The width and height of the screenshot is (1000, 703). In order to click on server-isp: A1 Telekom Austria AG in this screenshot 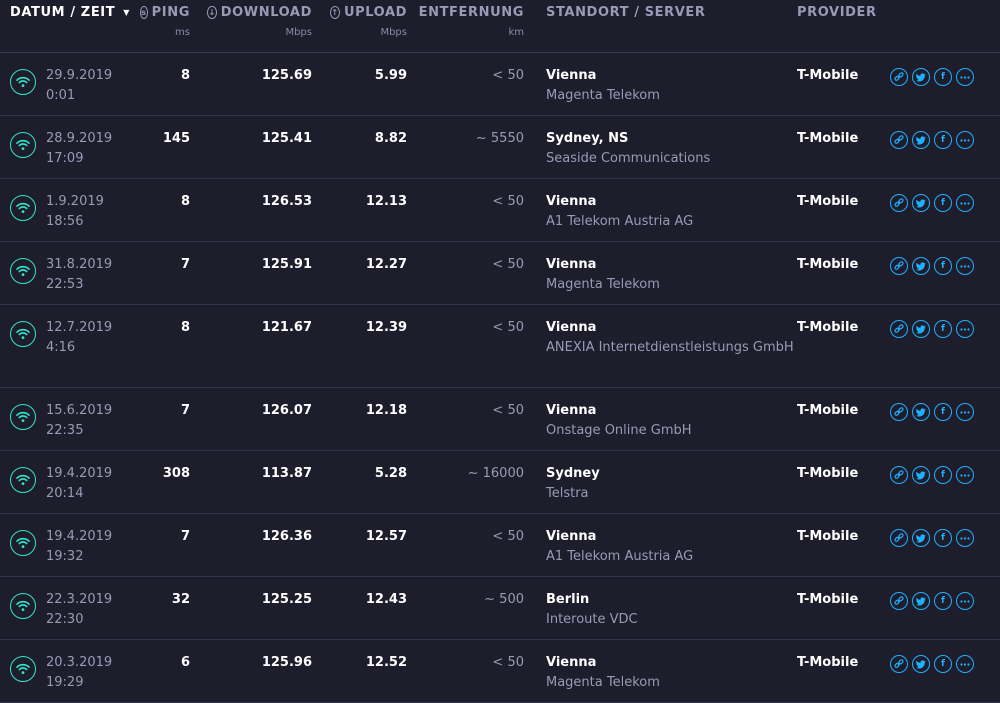, I will do `click(620, 556)`.